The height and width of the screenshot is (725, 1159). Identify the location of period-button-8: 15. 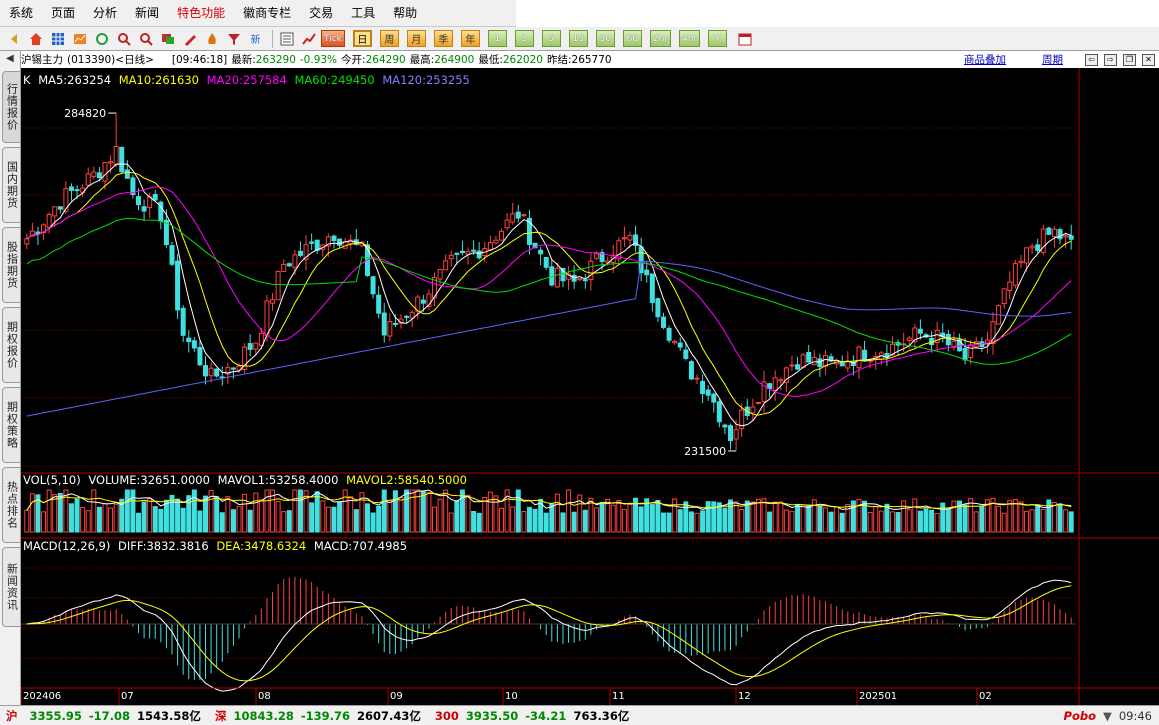
(578, 38).